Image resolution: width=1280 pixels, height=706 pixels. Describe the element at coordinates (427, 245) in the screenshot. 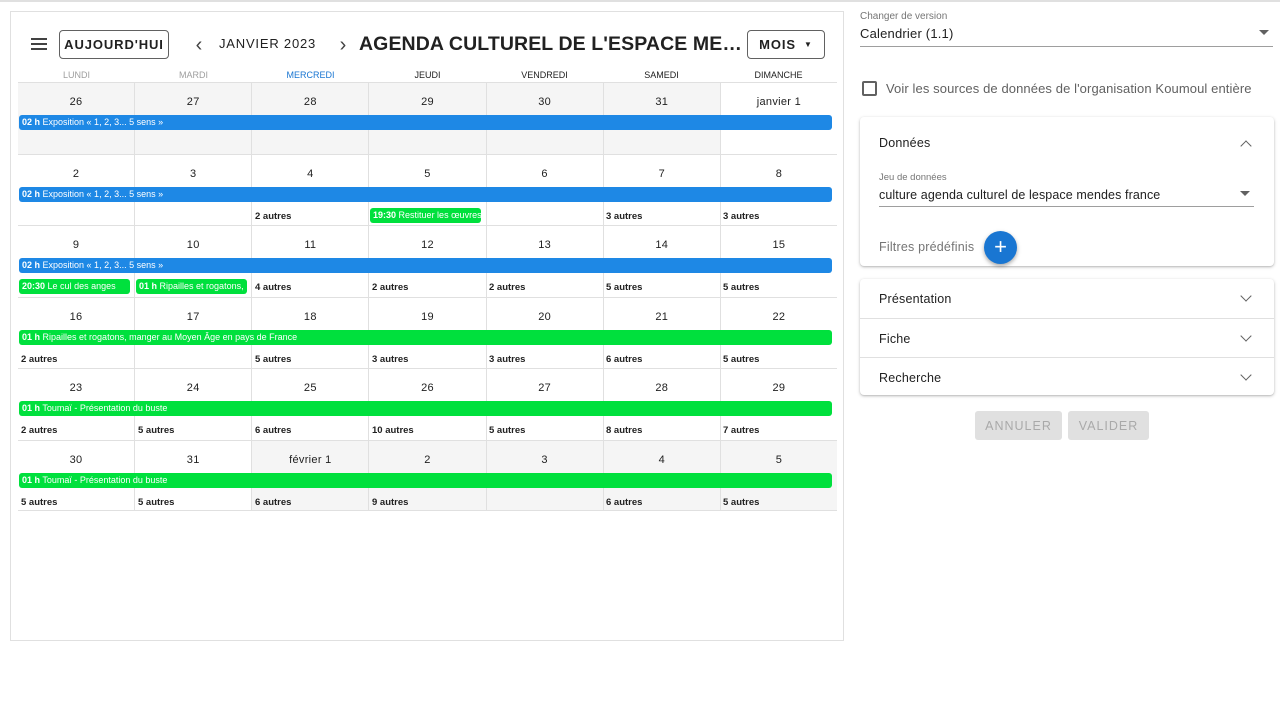

I see `day-number: 12` at that location.